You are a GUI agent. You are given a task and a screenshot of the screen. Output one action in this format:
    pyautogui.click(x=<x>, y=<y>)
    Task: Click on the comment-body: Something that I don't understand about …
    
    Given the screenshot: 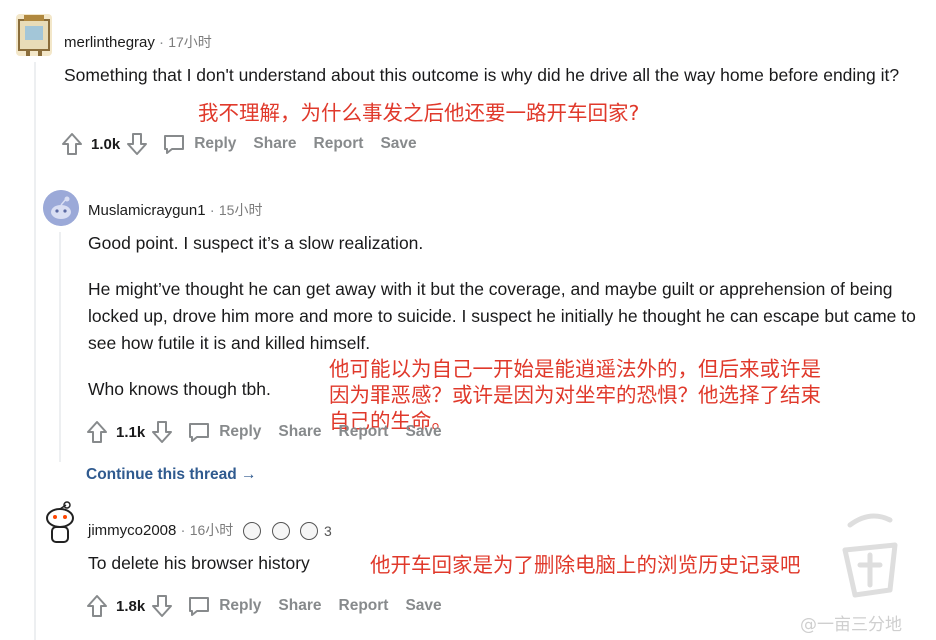 What is the action you would take?
    pyautogui.click(x=489, y=75)
    